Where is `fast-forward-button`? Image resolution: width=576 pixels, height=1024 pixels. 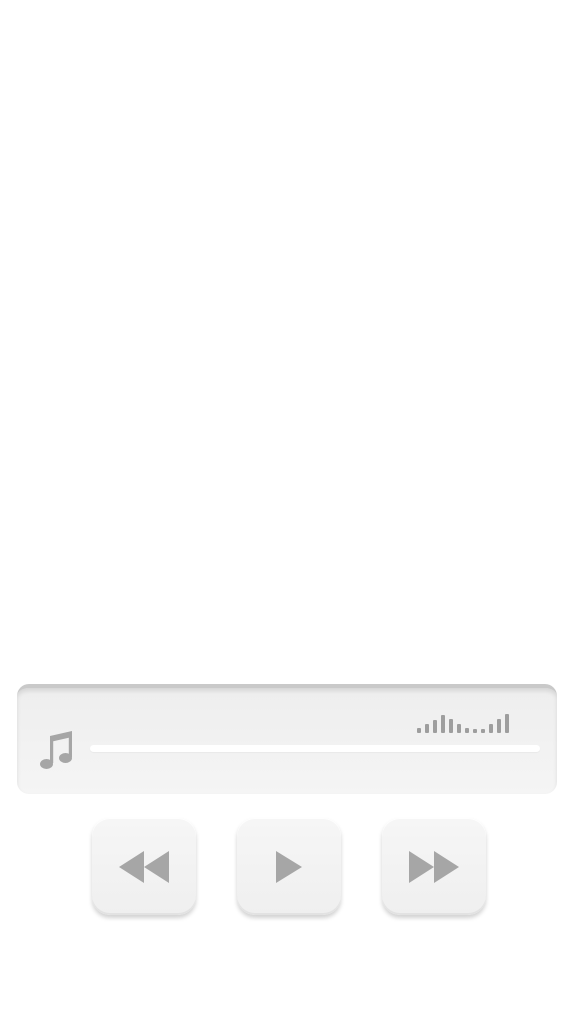
fast-forward-button is located at coordinates (434, 866).